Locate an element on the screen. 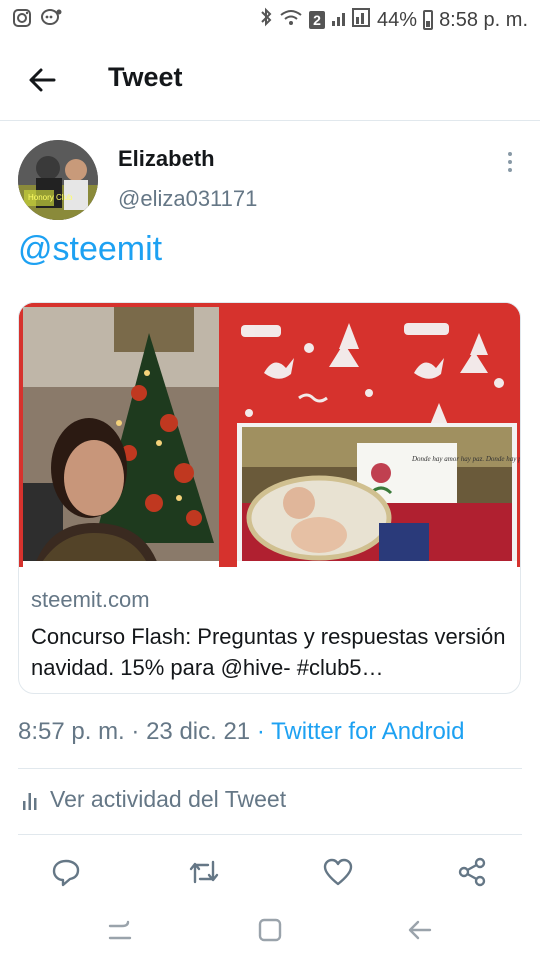  home-button is located at coordinates (270, 930).